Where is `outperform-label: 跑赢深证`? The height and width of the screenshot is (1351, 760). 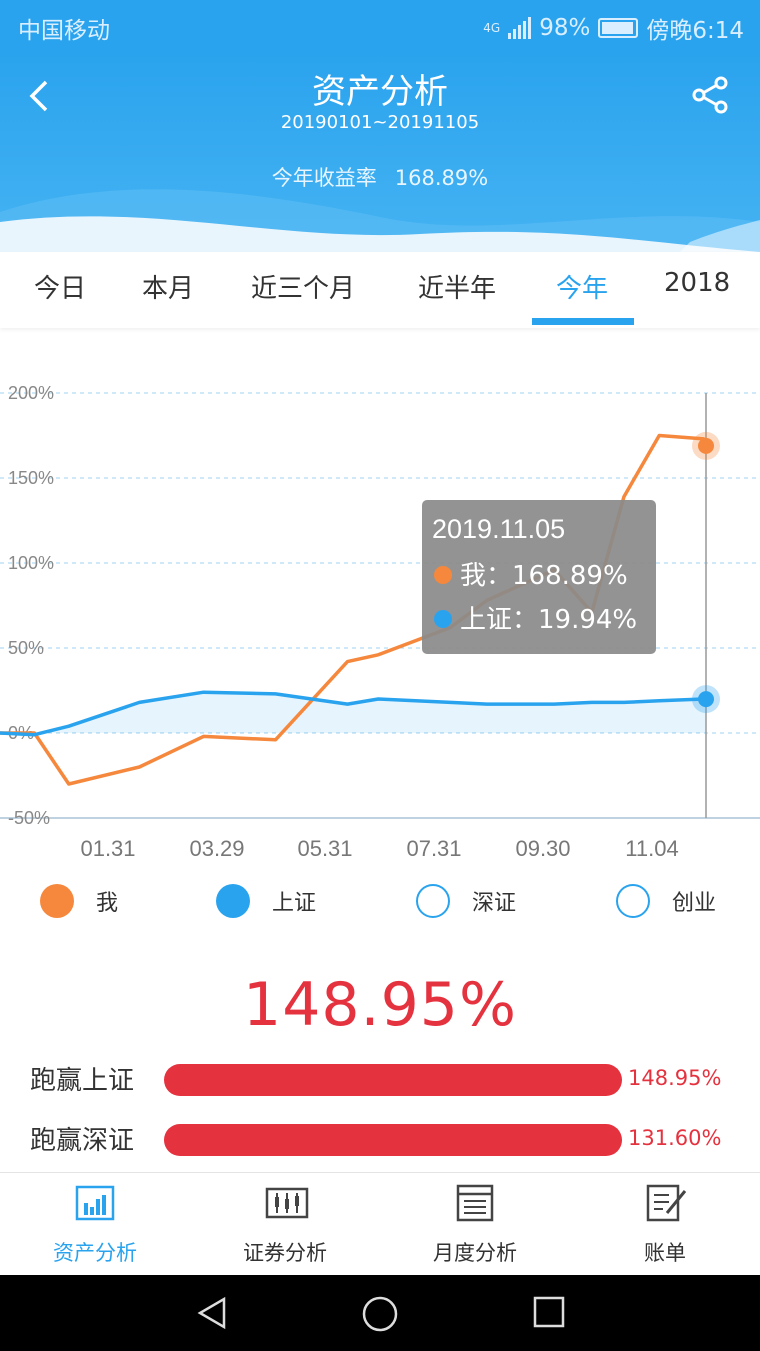 outperform-label: 跑赢深证 is located at coordinates (82, 1141).